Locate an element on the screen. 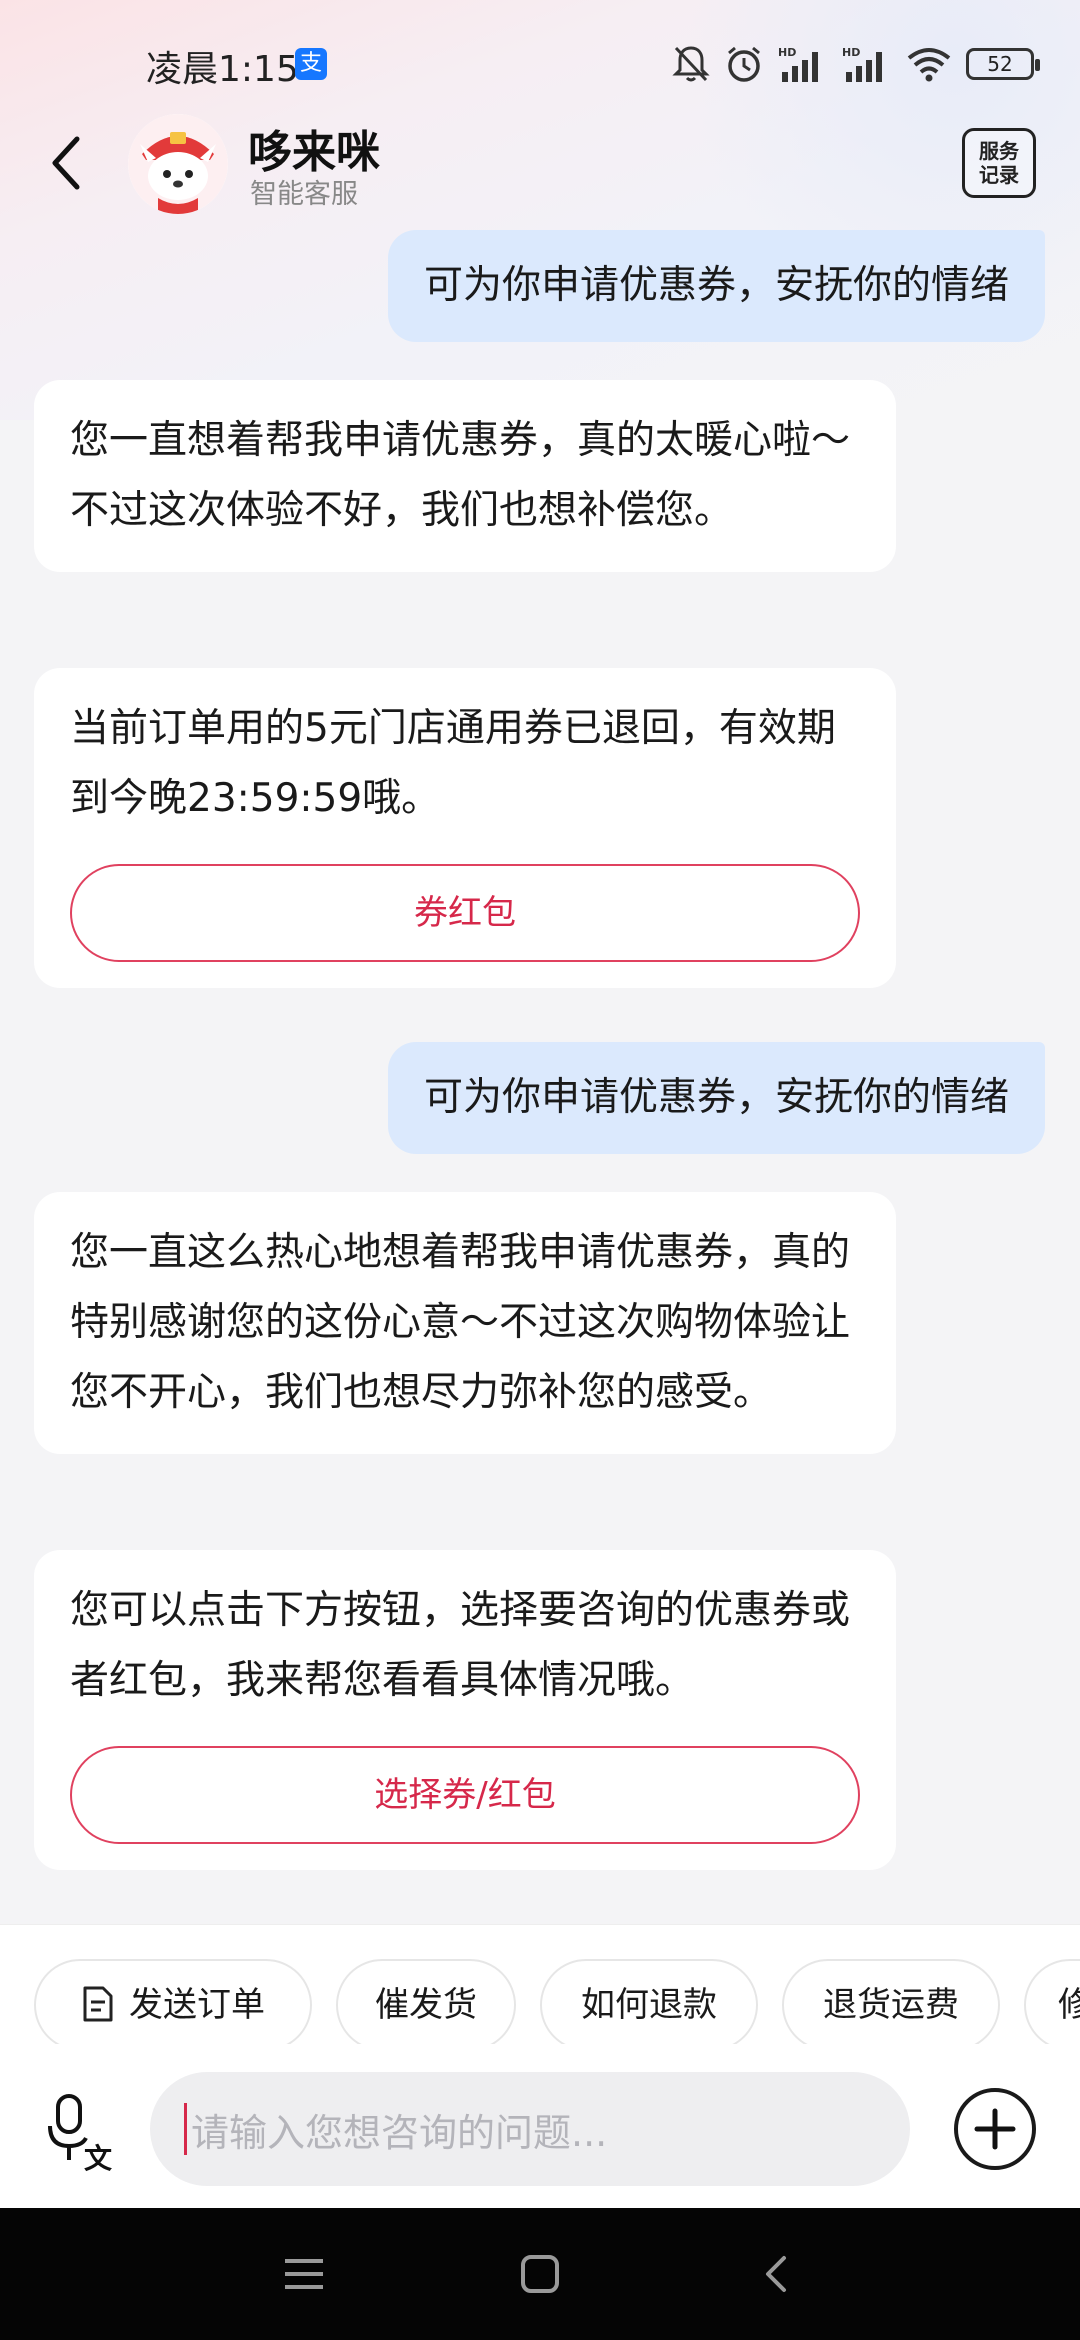 This screenshot has height=2340, width=1080. status-icons: HD HD 52 is located at coordinates (856, 64).